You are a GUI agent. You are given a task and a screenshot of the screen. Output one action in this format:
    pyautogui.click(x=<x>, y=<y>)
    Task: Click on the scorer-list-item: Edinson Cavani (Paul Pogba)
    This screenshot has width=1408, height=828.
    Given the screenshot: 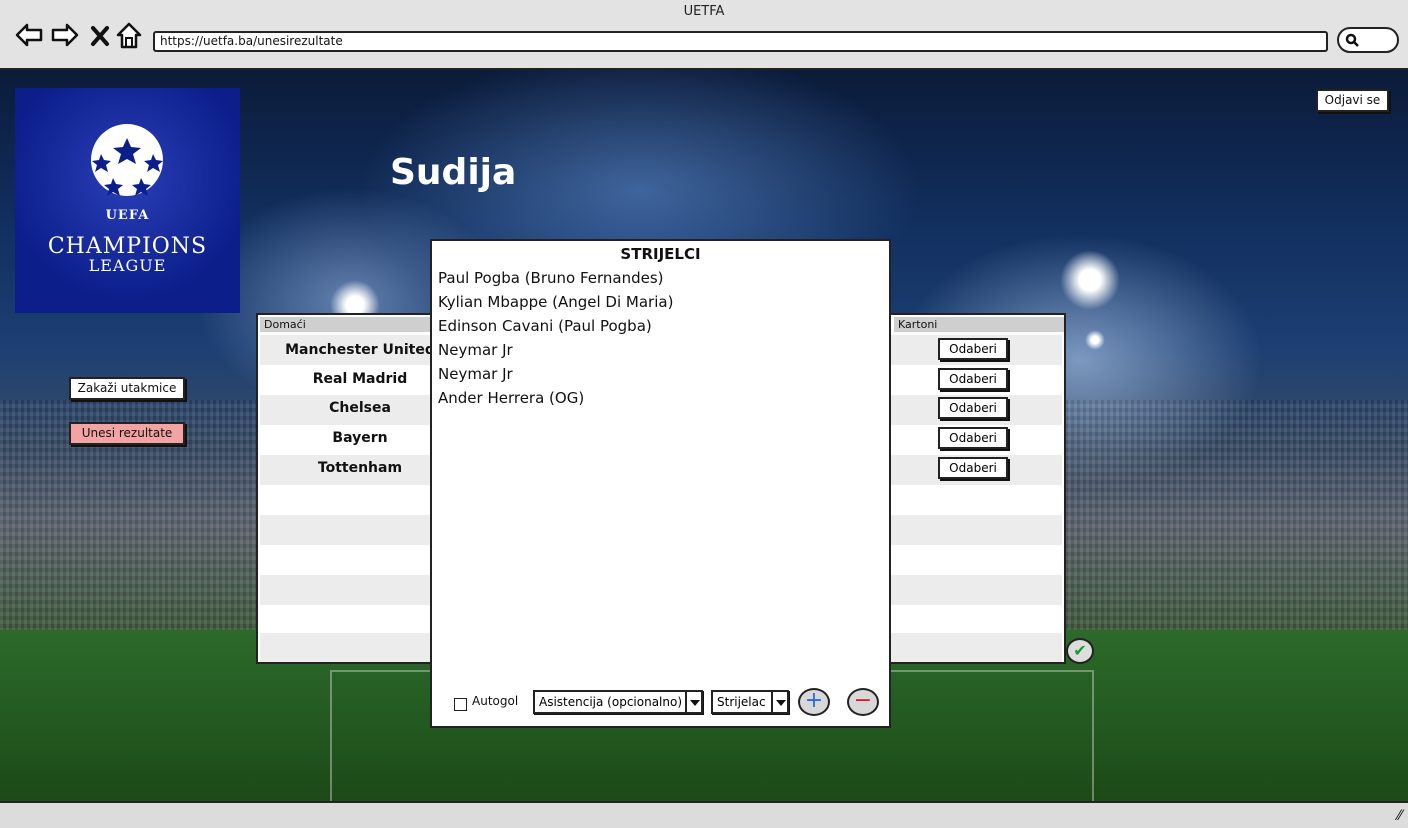 What is the action you would take?
    pyautogui.click(x=545, y=326)
    